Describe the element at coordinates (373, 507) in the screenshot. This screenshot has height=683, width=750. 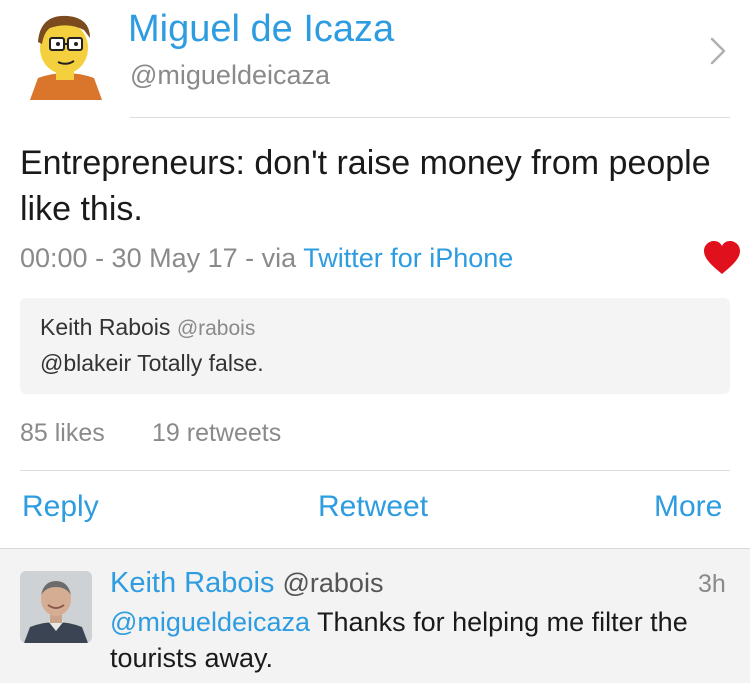
I see `retweet-button: Retweet` at that location.